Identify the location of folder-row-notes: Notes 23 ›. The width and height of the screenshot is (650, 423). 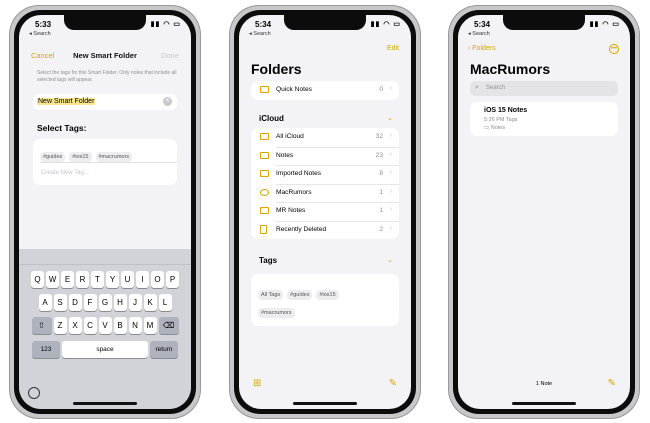
(325, 156).